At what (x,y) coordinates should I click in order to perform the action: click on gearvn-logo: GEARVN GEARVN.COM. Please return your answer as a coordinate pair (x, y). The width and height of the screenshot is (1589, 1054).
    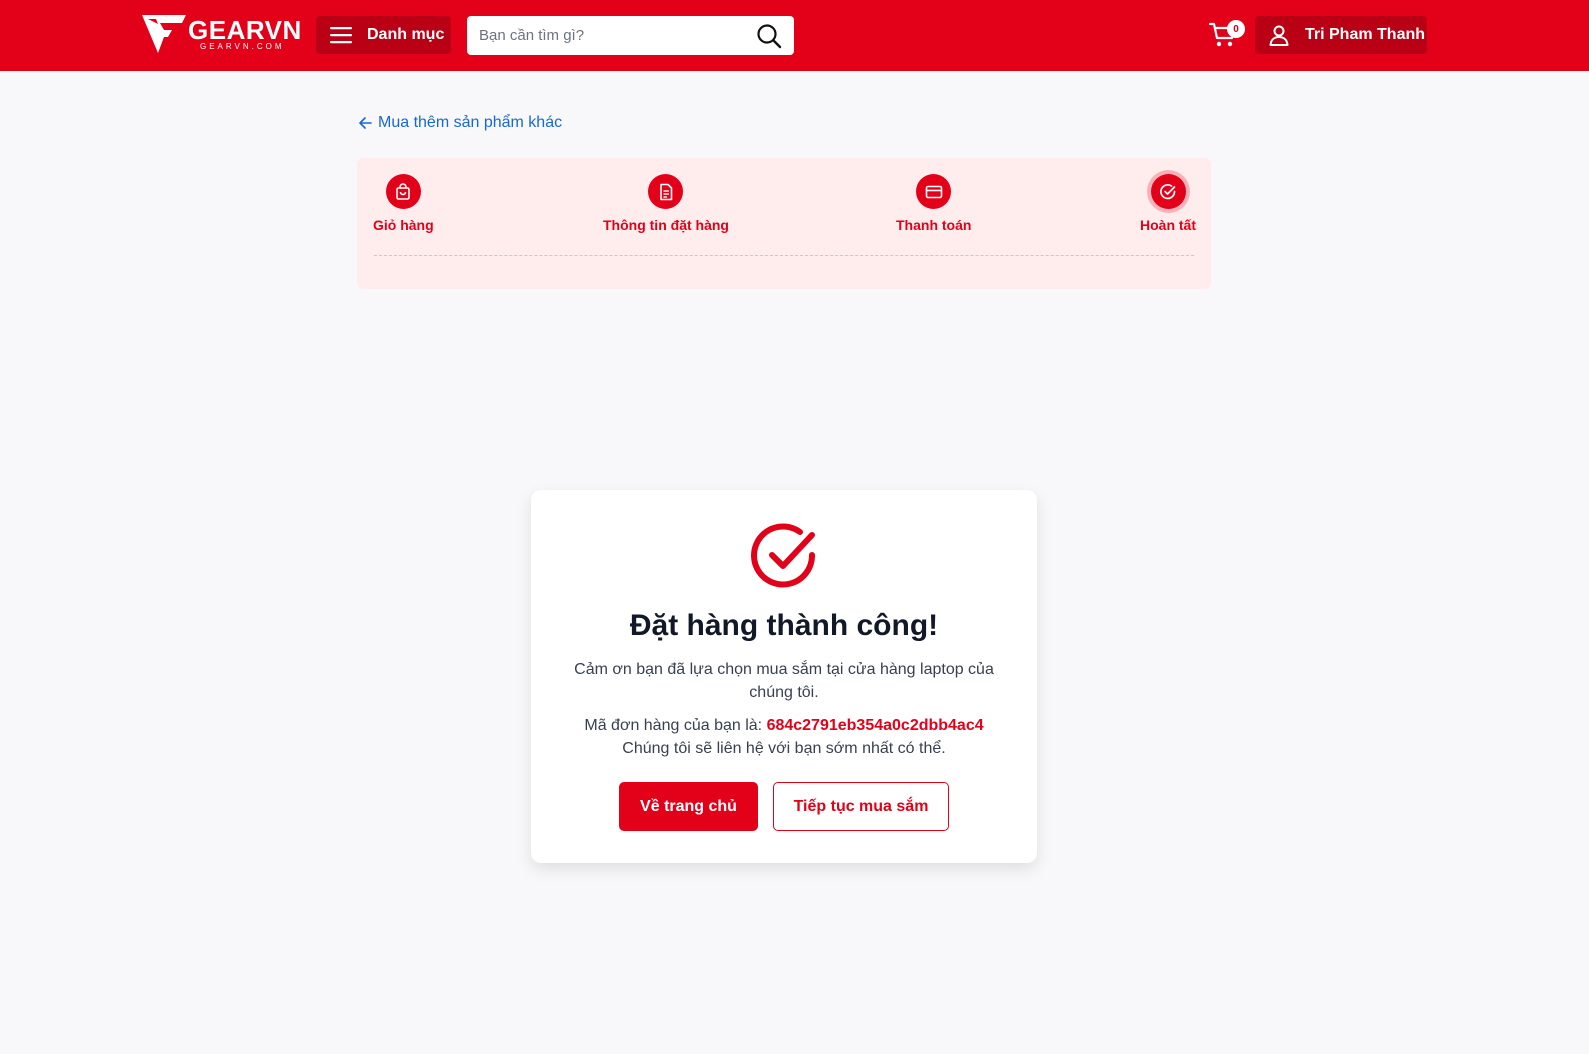
    Looking at the image, I should click on (222, 35).